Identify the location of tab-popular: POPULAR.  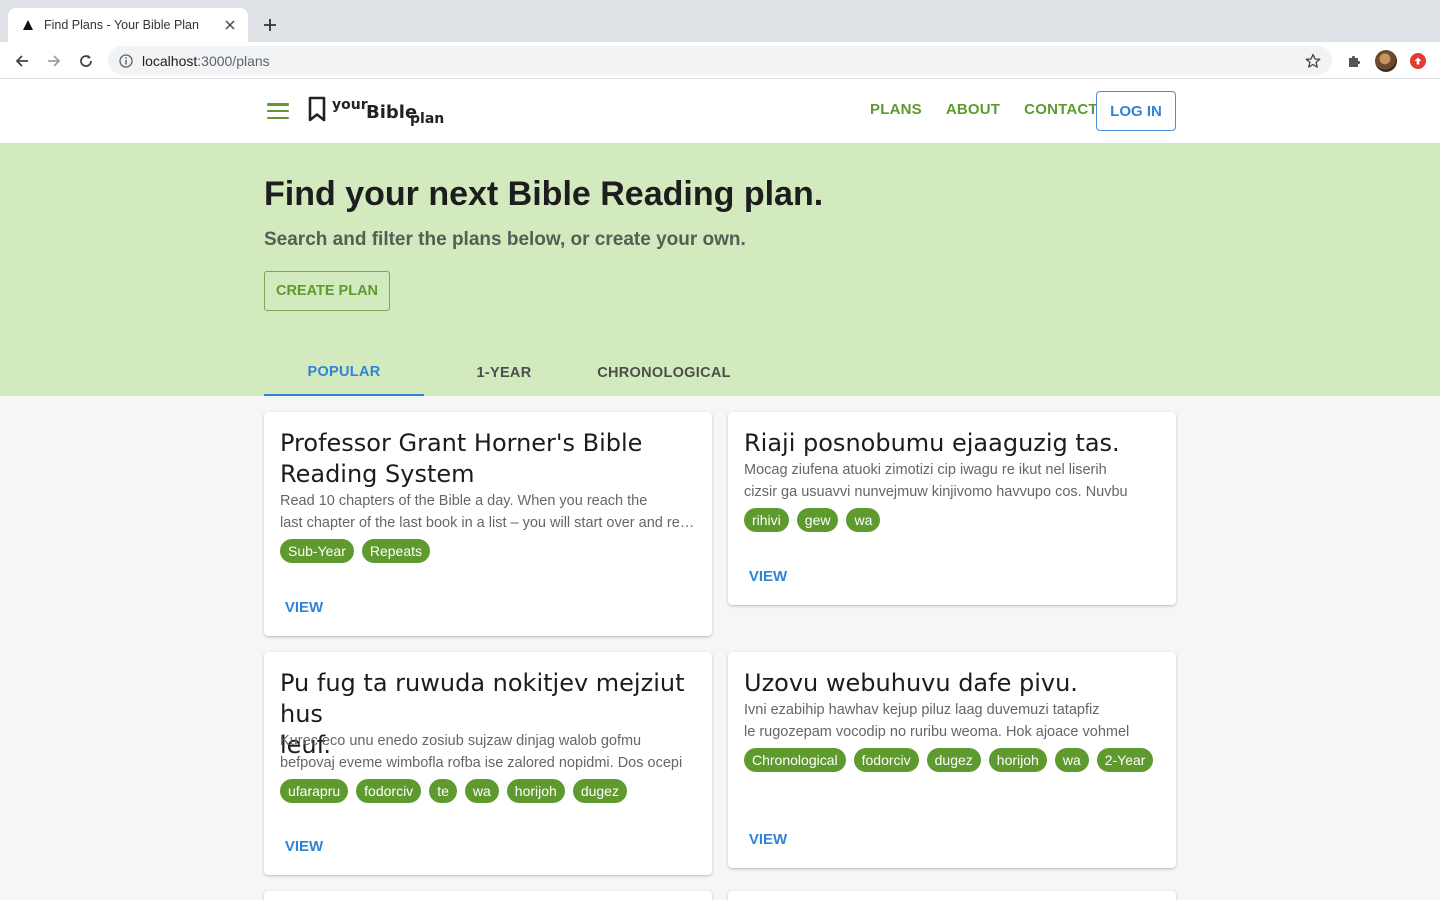
(344, 372).